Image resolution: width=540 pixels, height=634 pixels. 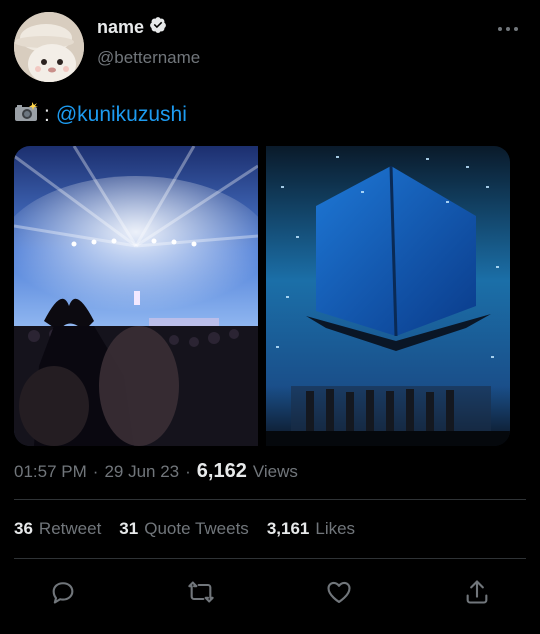 I want to click on avatar-image, so click(x=49, y=47).